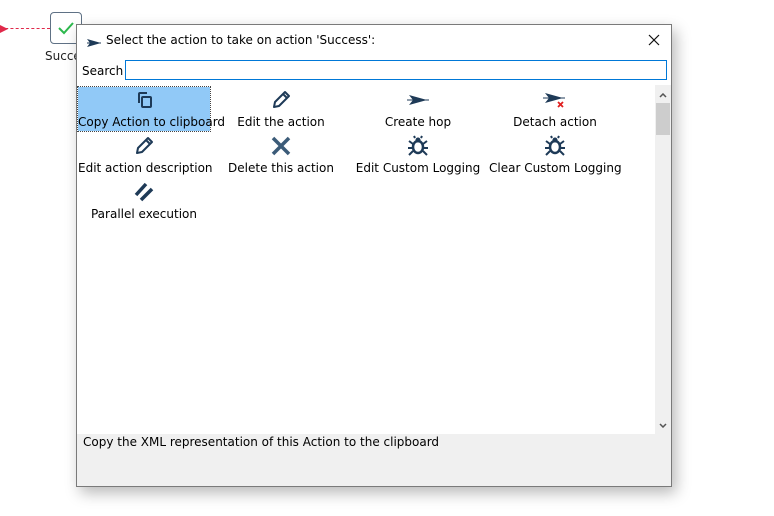 Image resolution: width=774 pixels, height=516 pixels. Describe the element at coordinates (103, 71) in the screenshot. I see `search-label: Search` at that location.